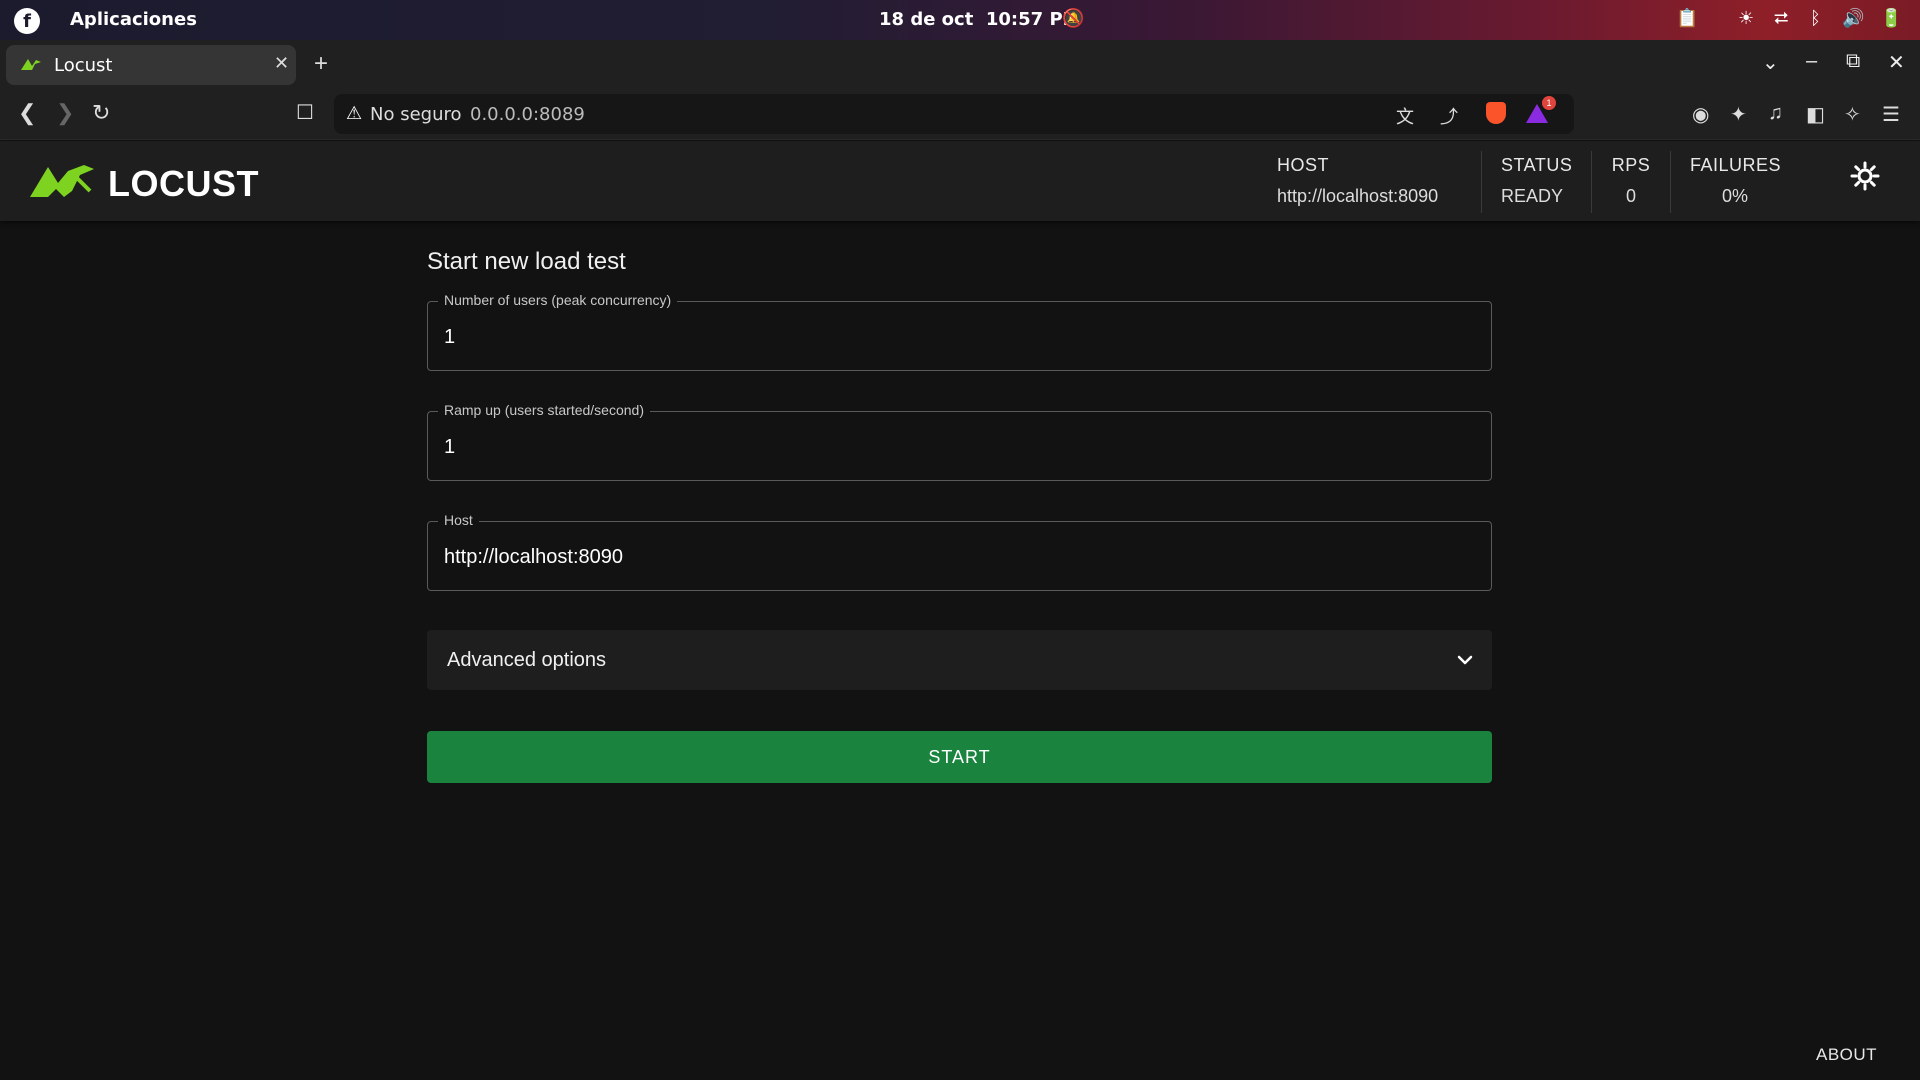 The image size is (1920, 1080). Describe the element at coordinates (1549, 103) in the screenshot. I see `rewards-badge: 1` at that location.